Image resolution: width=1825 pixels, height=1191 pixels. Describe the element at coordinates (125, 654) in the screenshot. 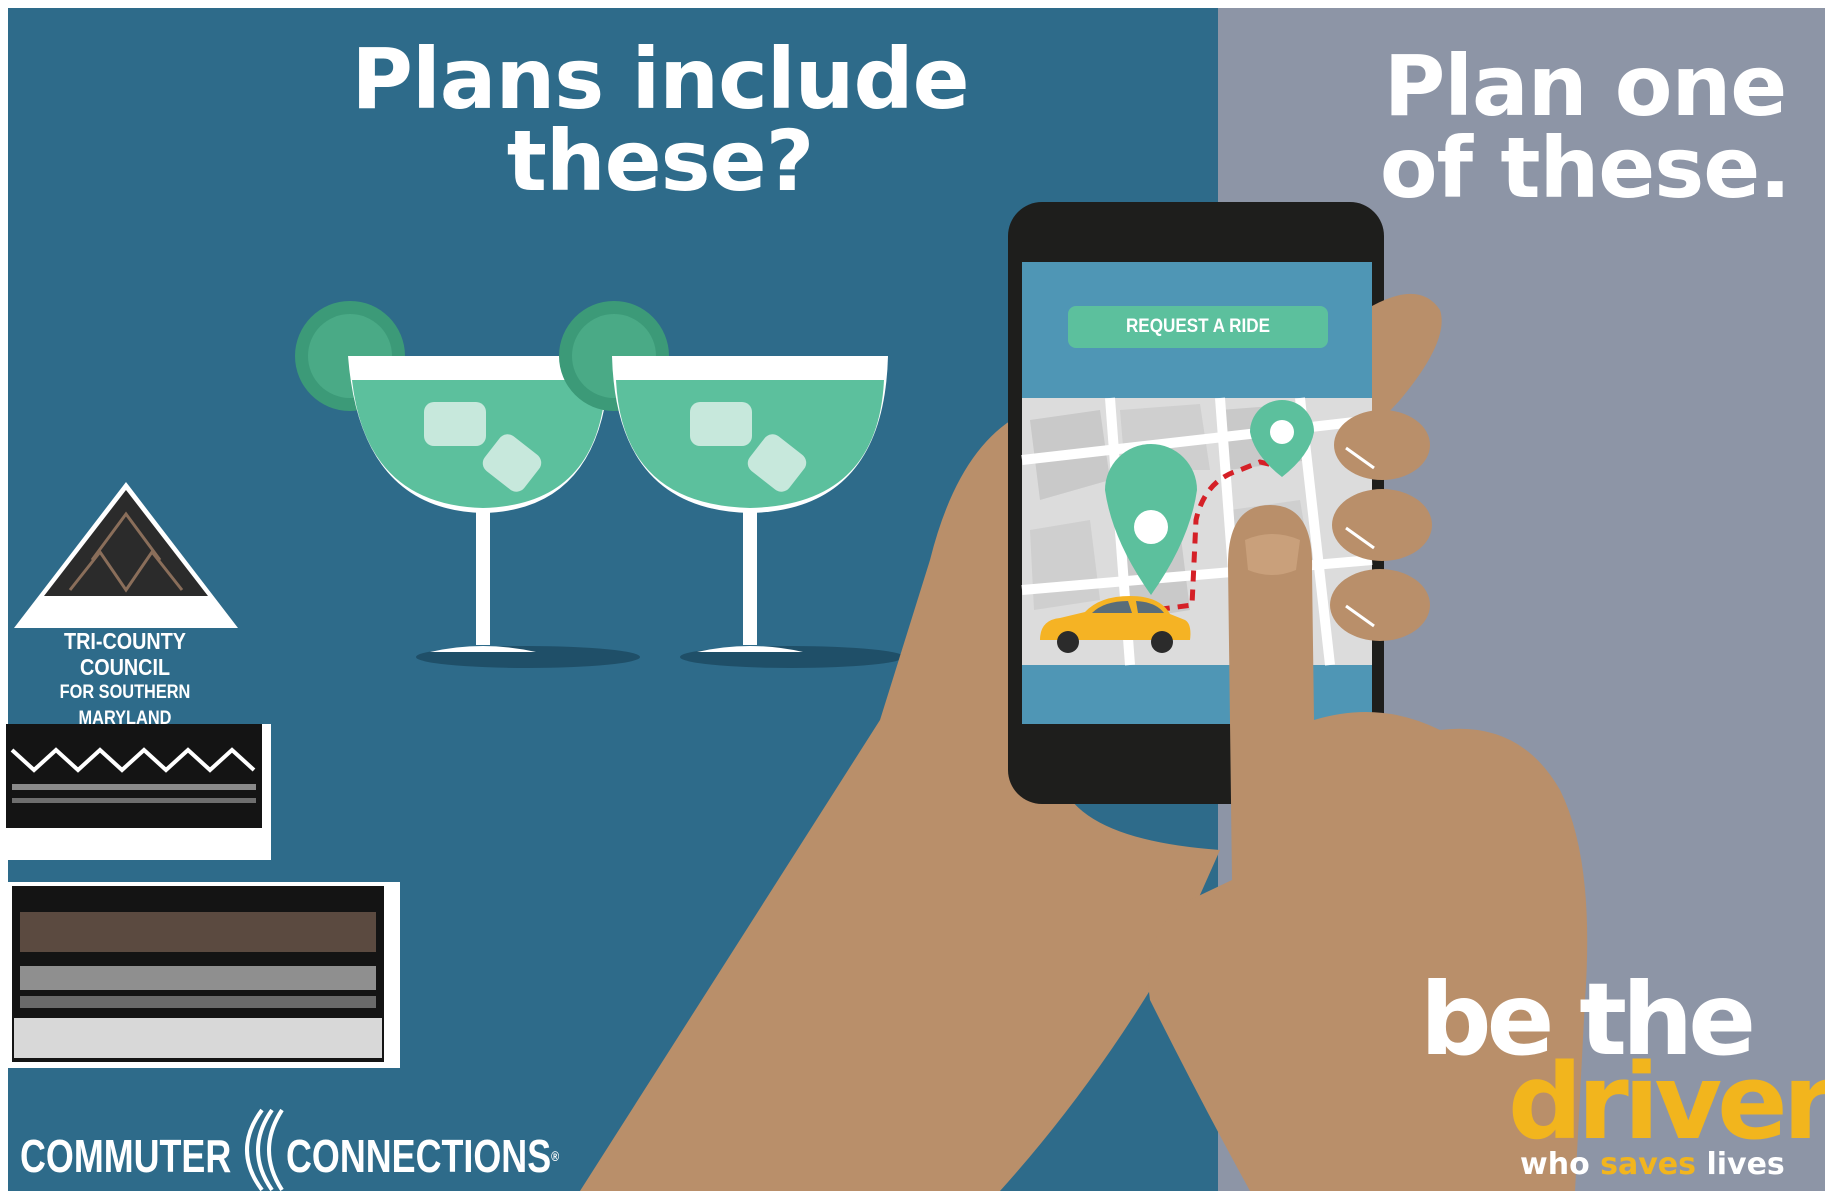

I see `tri-county-line1: TRI-COUNTY COUNCIL` at that location.